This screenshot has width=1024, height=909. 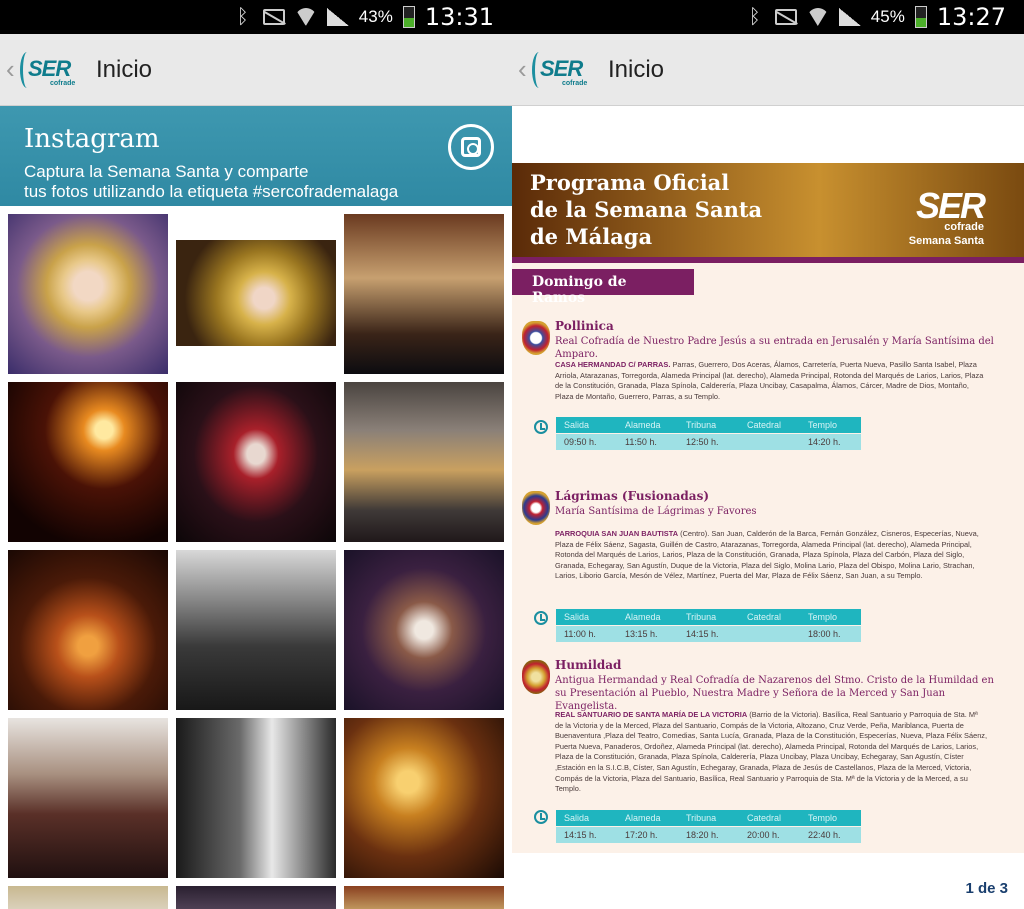 I want to click on time-alameda: 13:15 h., so click(x=647, y=634).